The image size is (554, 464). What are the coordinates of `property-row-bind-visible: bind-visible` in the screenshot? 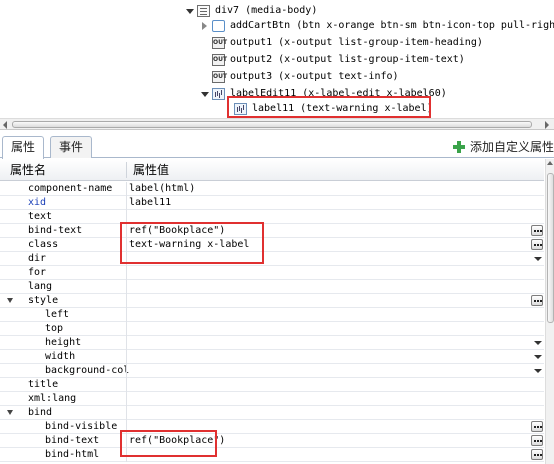 It's located at (272, 427).